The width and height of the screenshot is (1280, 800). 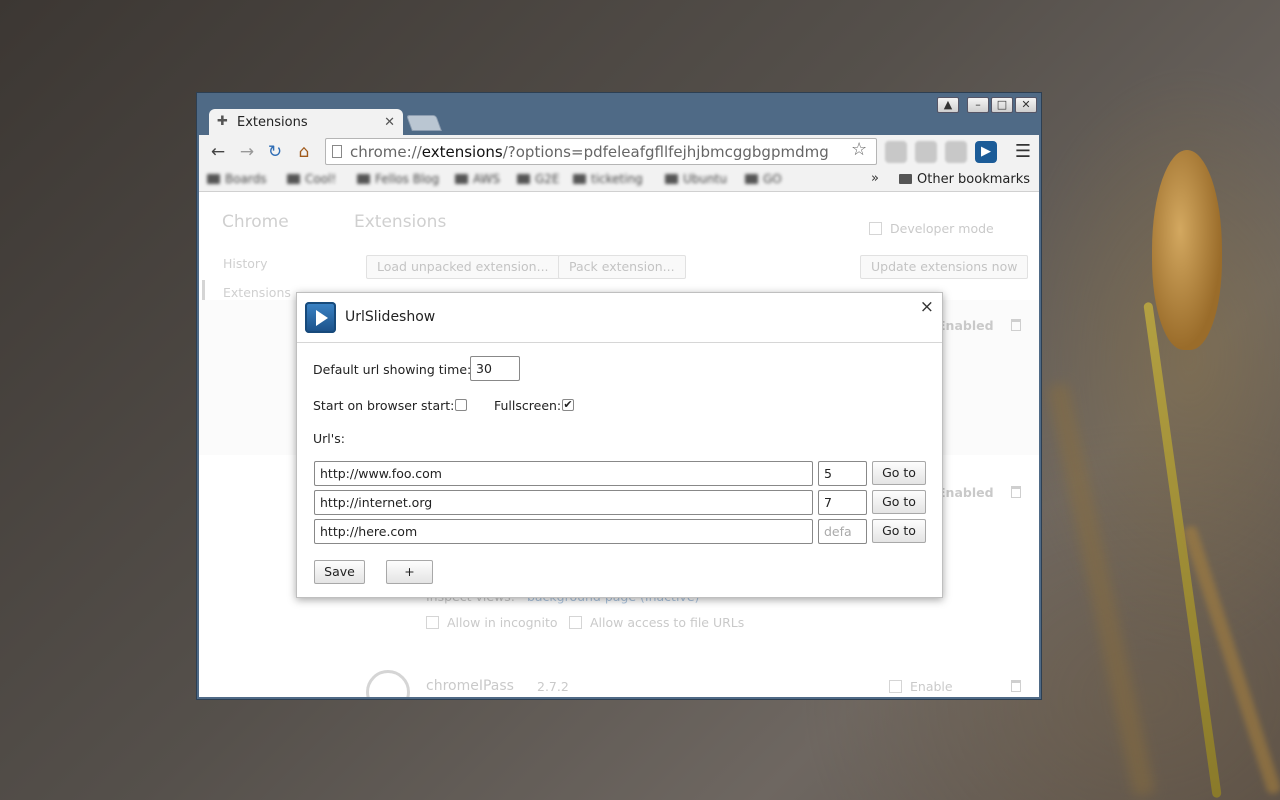 What do you see at coordinates (389, 122) in the screenshot?
I see `tab-close-icon: ✕` at bounding box center [389, 122].